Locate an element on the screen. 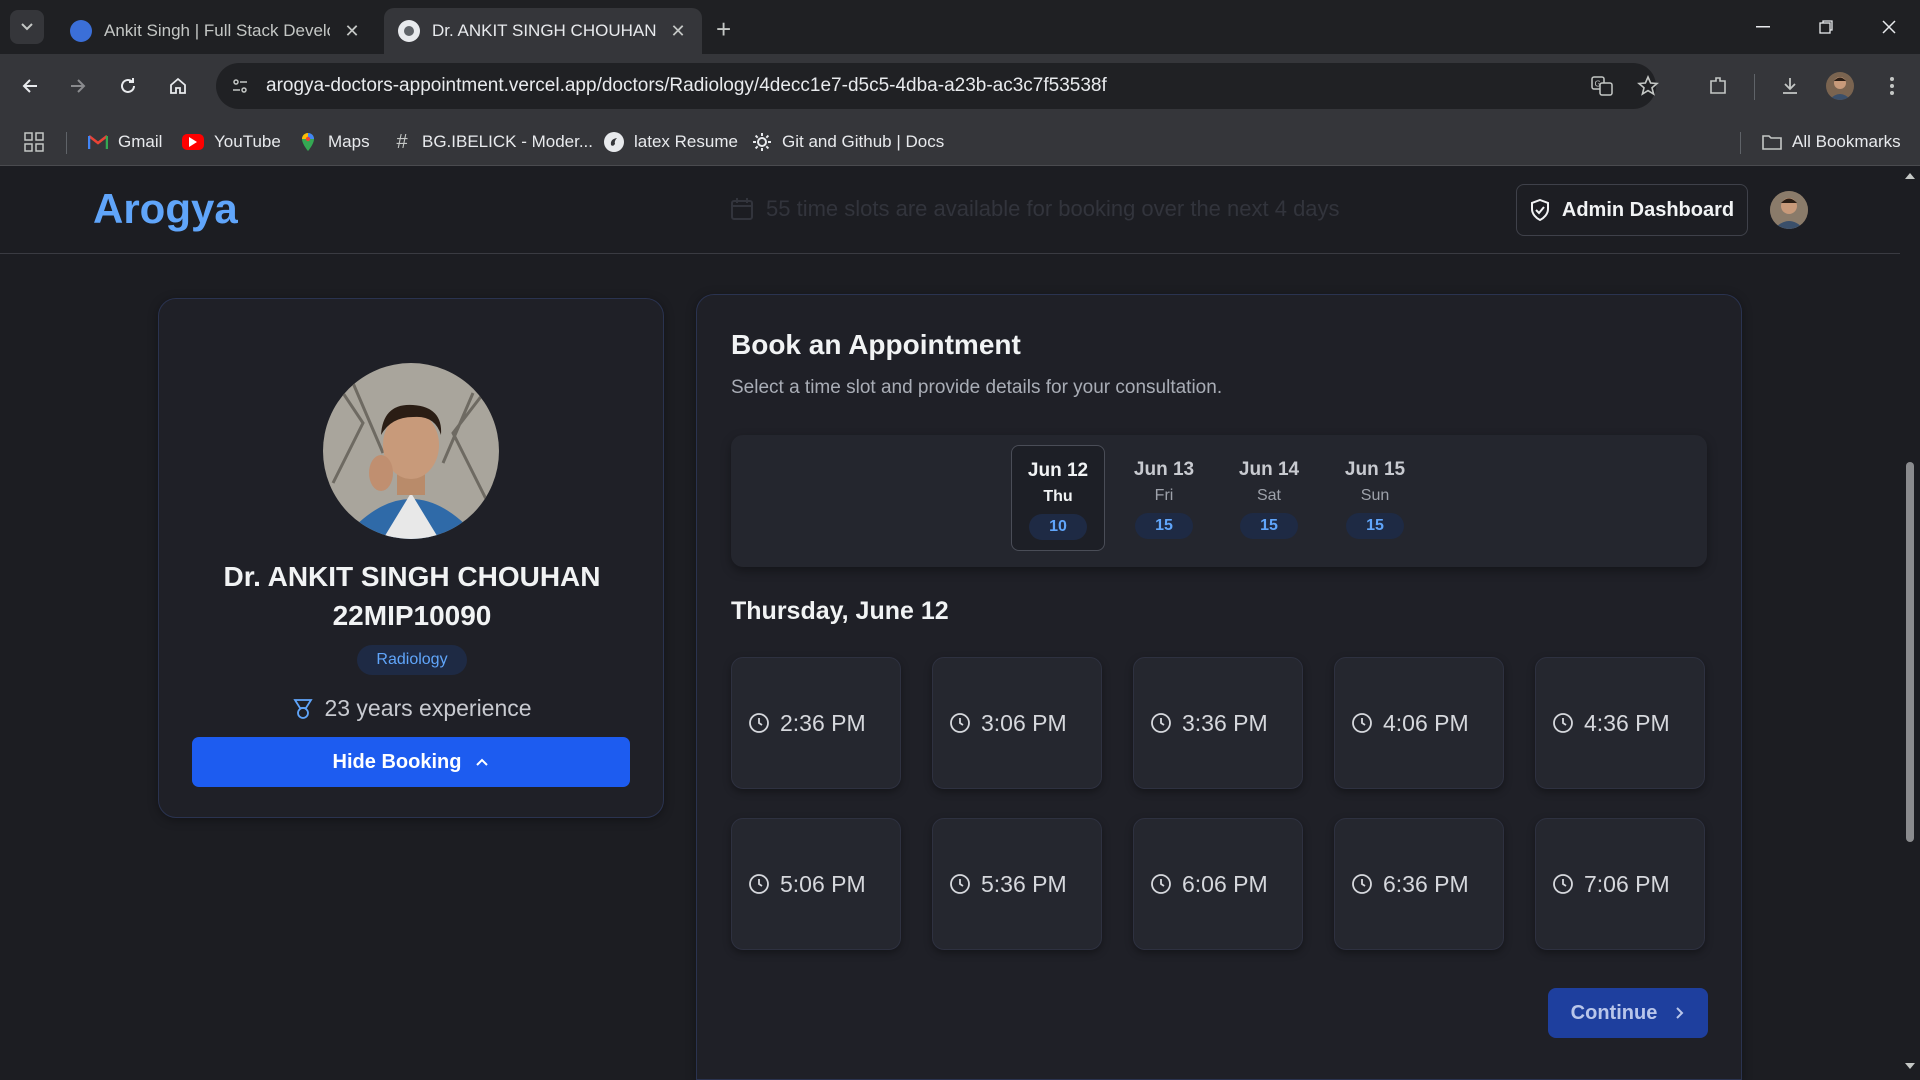  chevron-down-icon is located at coordinates (27, 27).